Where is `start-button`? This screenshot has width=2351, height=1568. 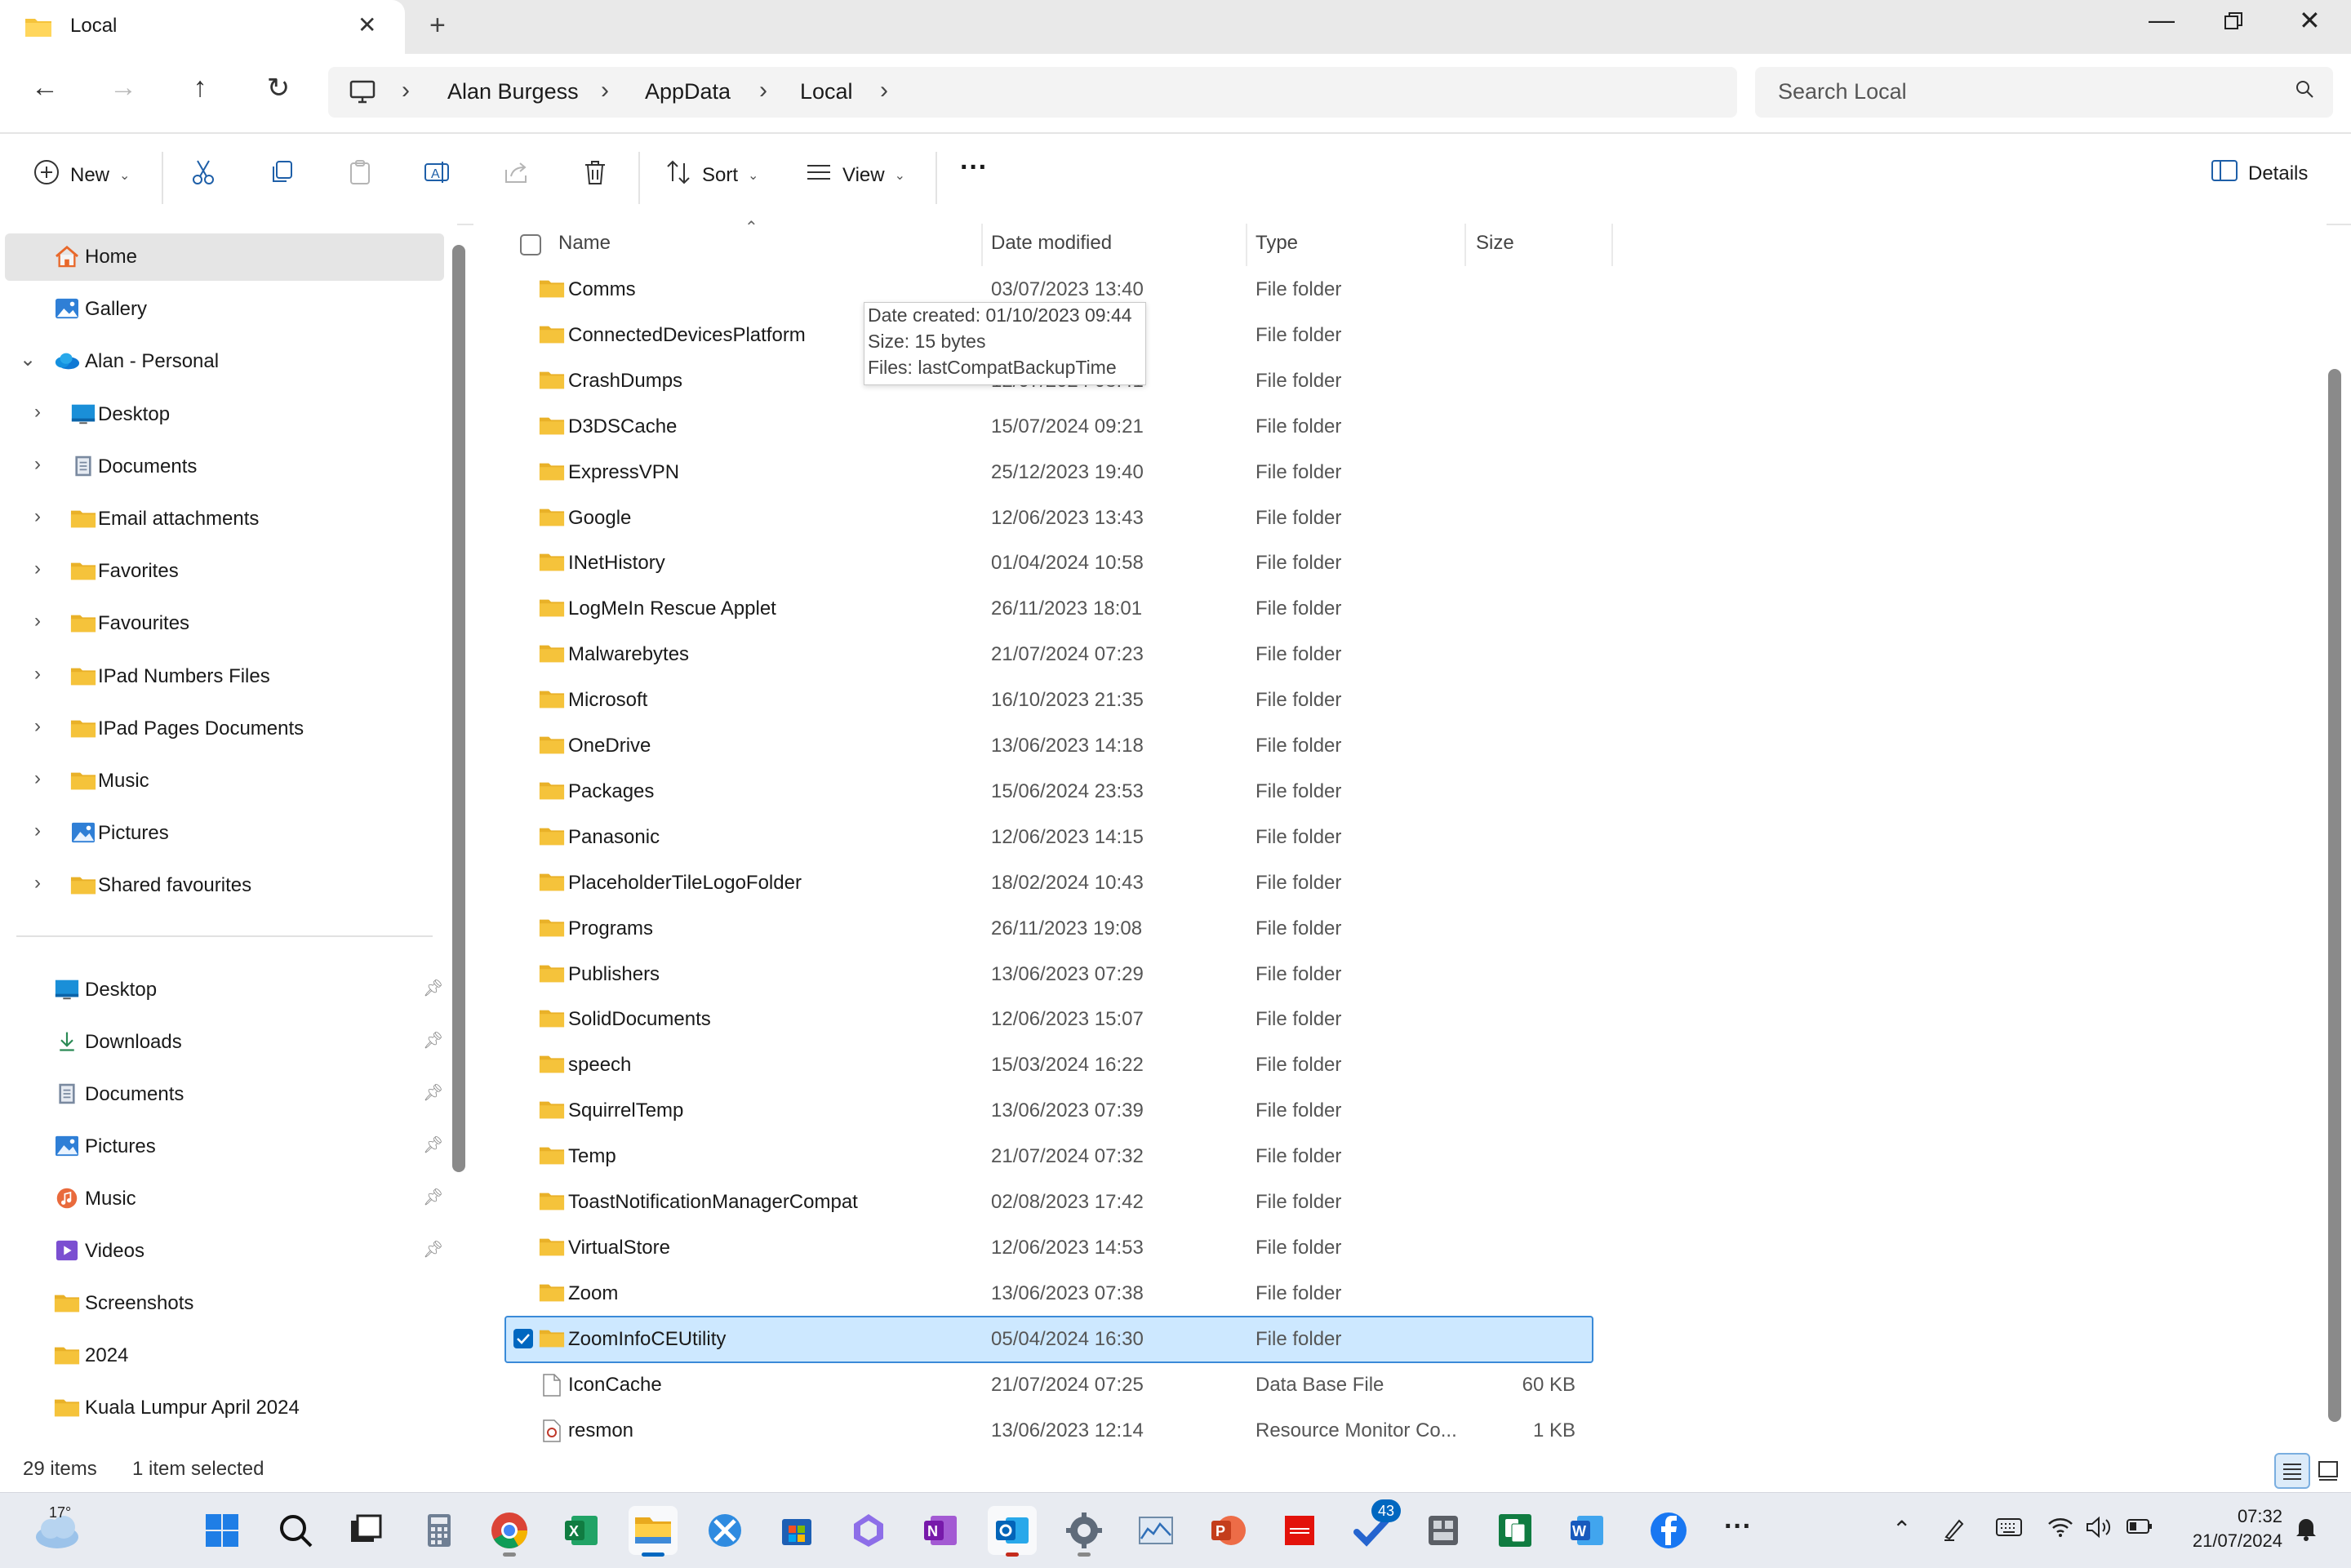
start-button is located at coordinates (222, 1531).